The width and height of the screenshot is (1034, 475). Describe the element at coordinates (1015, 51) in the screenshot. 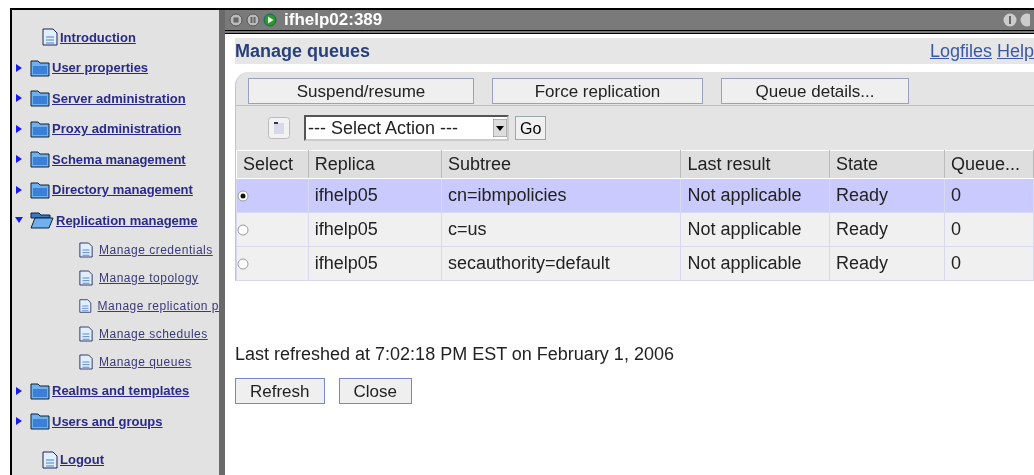

I see `header-link: Help` at that location.